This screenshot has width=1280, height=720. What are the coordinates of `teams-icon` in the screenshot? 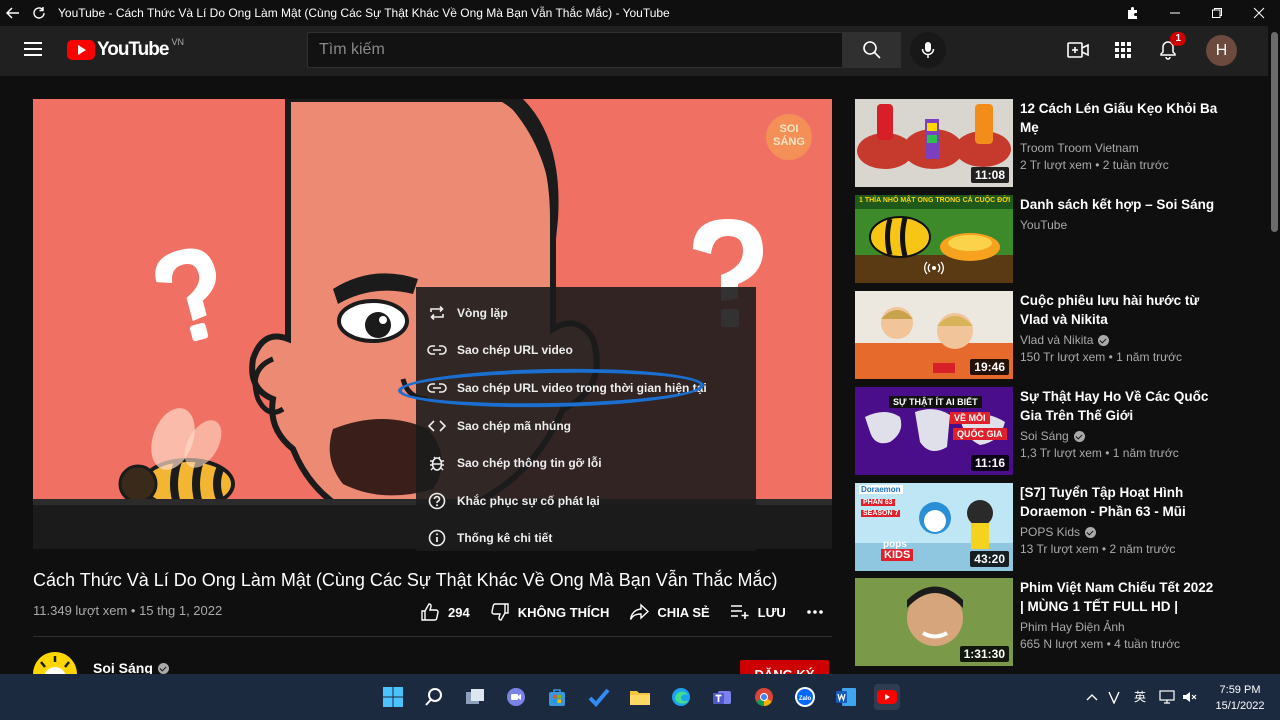 It's located at (722, 697).